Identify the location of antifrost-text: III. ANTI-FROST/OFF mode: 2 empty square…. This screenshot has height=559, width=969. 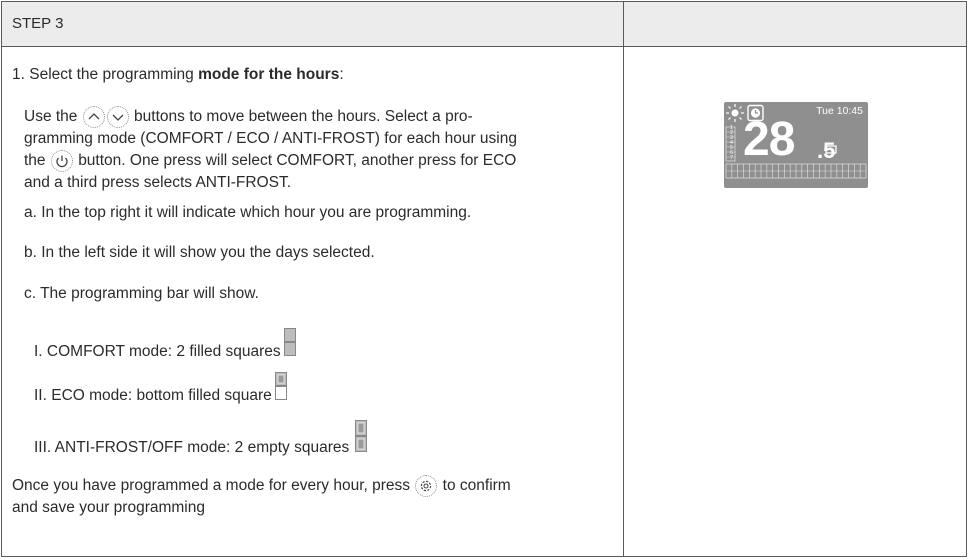
(192, 447).